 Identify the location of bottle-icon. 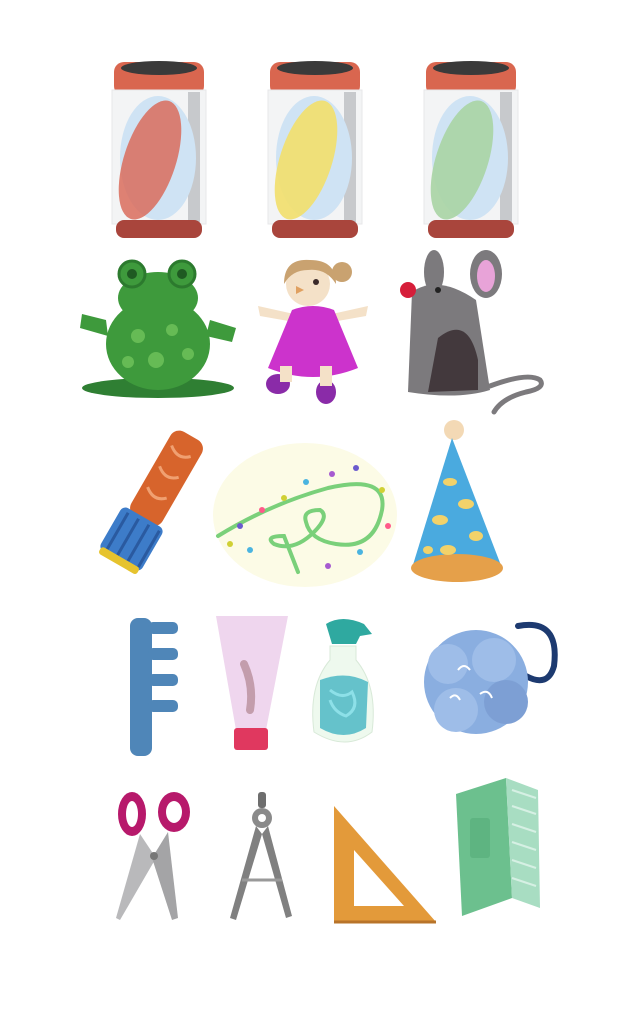
(343, 681).